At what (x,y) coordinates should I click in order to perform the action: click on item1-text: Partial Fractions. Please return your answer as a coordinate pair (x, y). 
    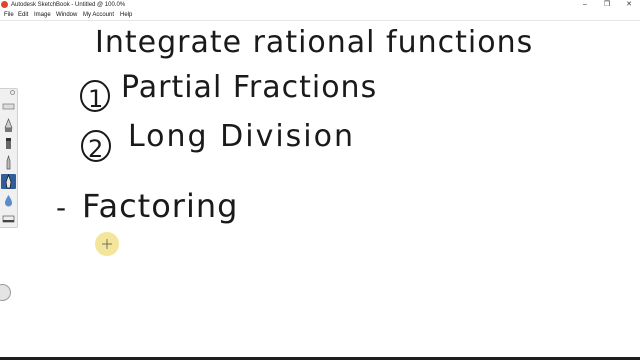
    Looking at the image, I should click on (249, 87).